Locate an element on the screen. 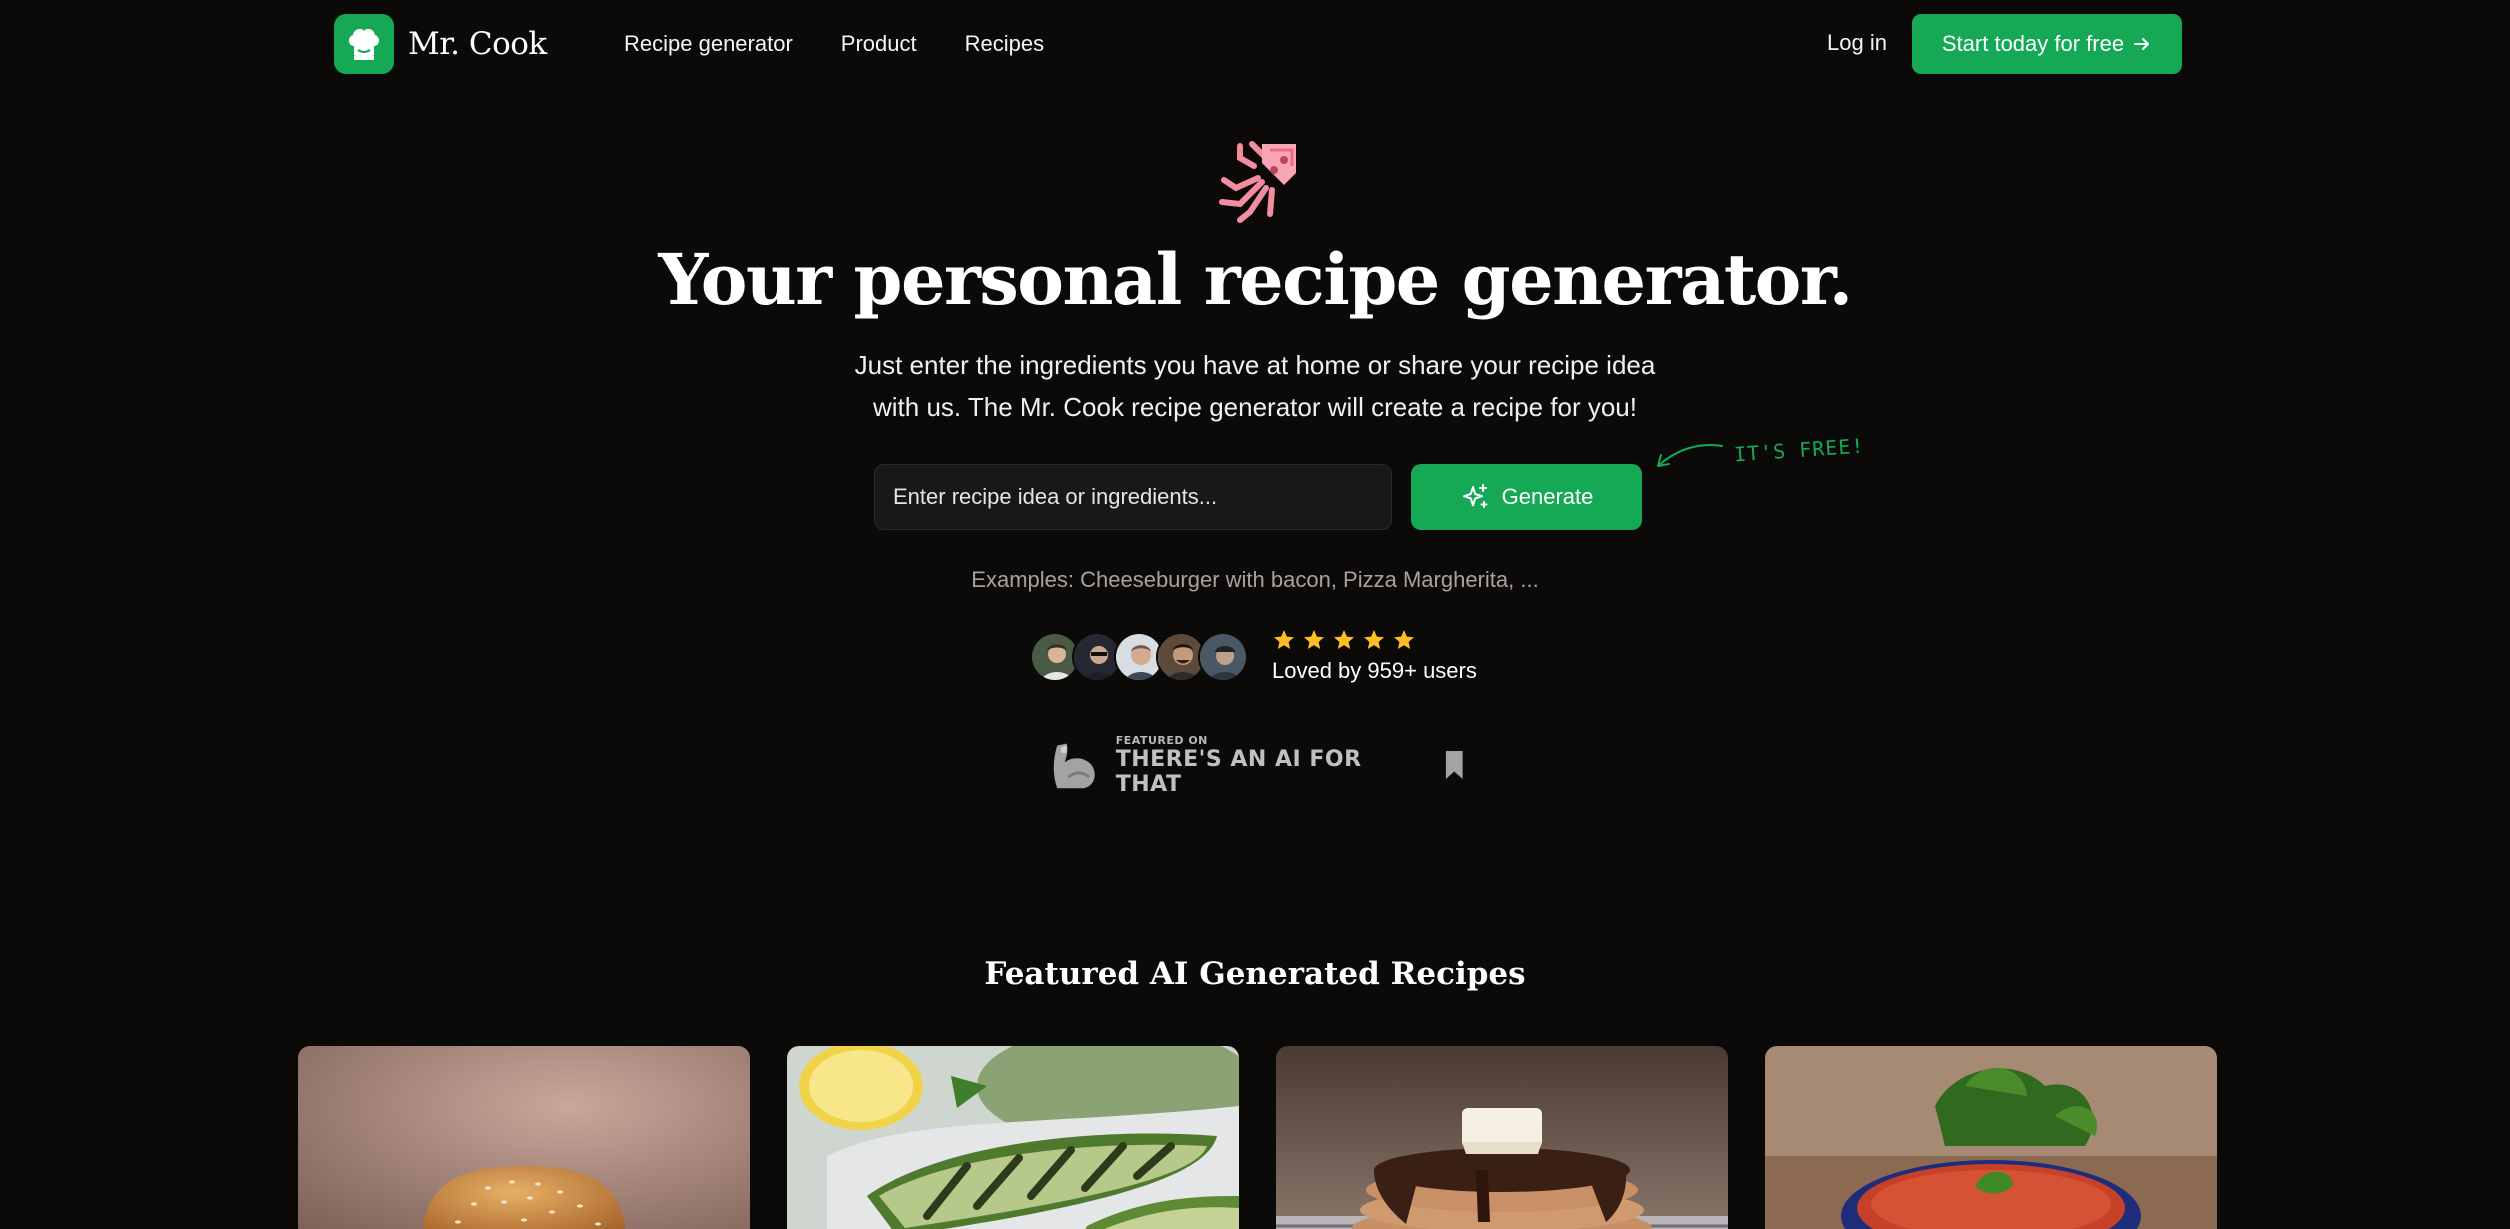 The image size is (2510, 1229). featured-on-label: FEATURED ON is located at coordinates (1161, 740).